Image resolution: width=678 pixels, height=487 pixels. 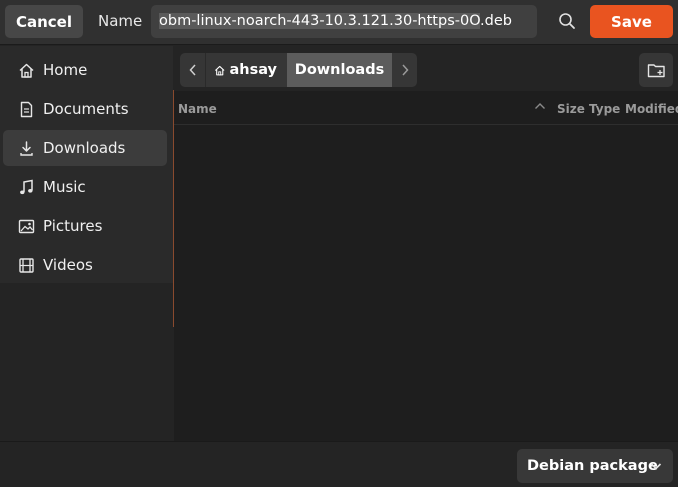 What do you see at coordinates (339, 464) in the screenshot?
I see `bottom-bar: Debian package` at bounding box center [339, 464].